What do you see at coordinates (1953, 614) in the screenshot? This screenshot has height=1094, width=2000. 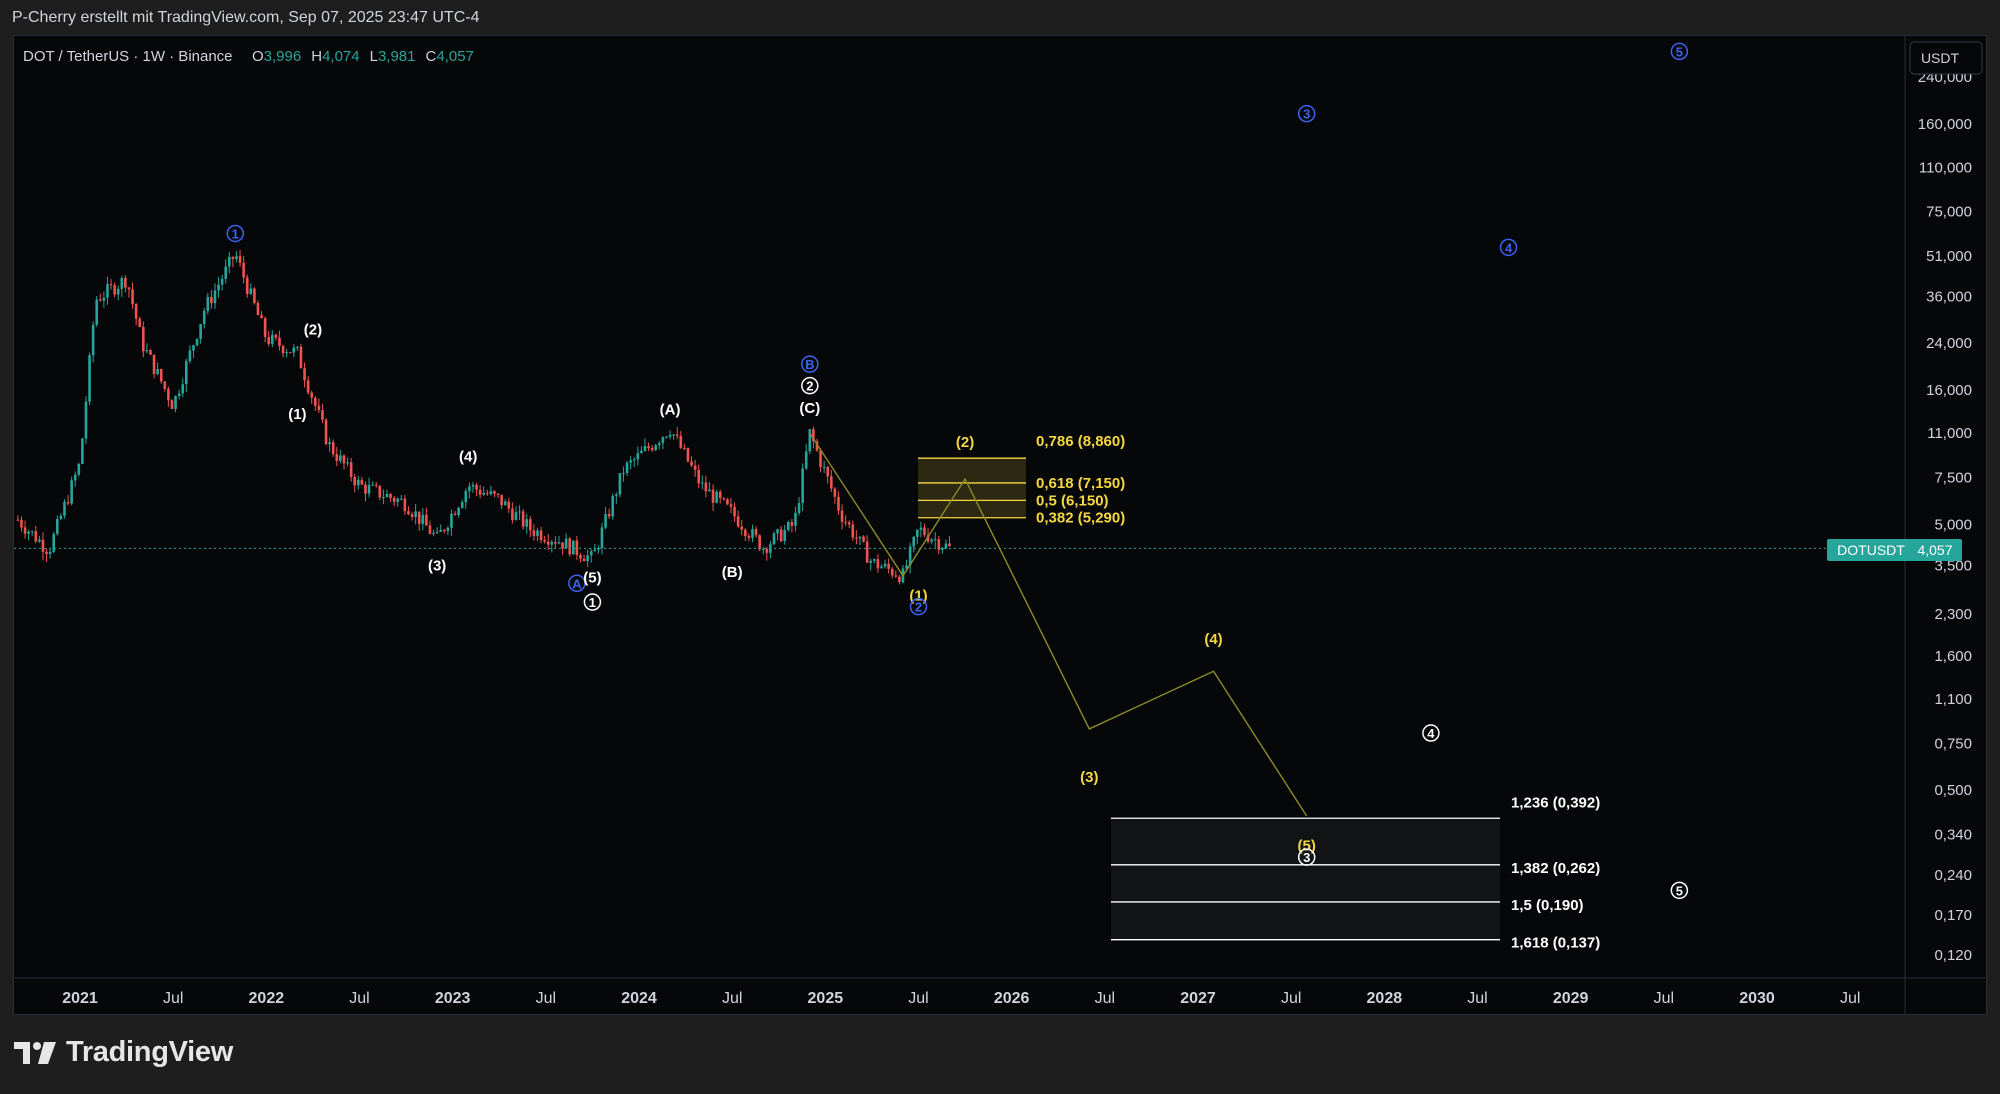 I see `price-axis-tick: 2,300` at bounding box center [1953, 614].